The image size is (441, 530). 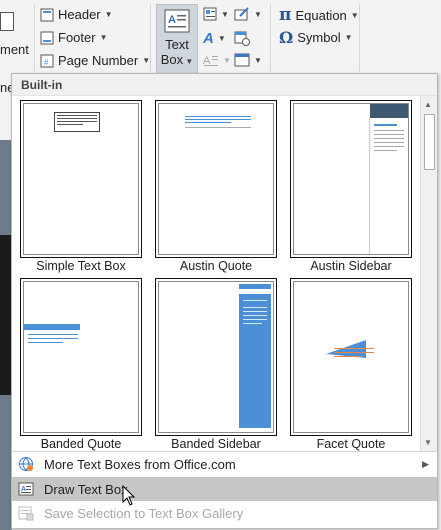 What do you see at coordinates (351, 357) in the screenshot?
I see `facet-quote-thumbnail` at bounding box center [351, 357].